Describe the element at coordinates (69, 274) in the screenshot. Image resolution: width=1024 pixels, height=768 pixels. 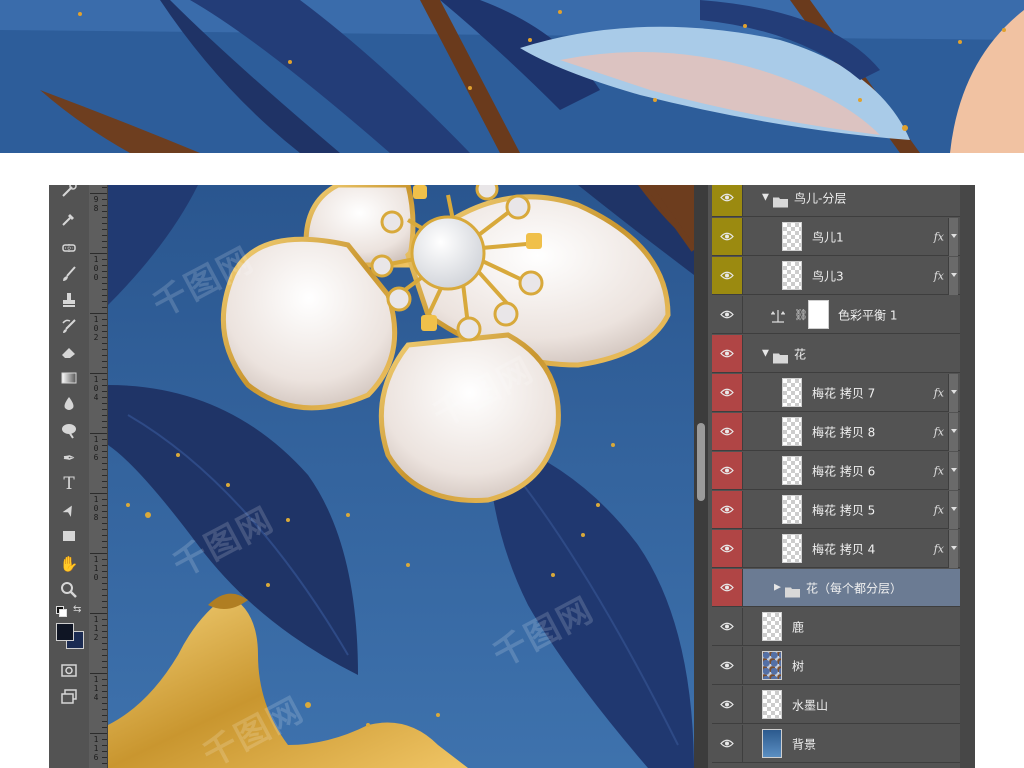
I see `brush-tool-icon` at that location.